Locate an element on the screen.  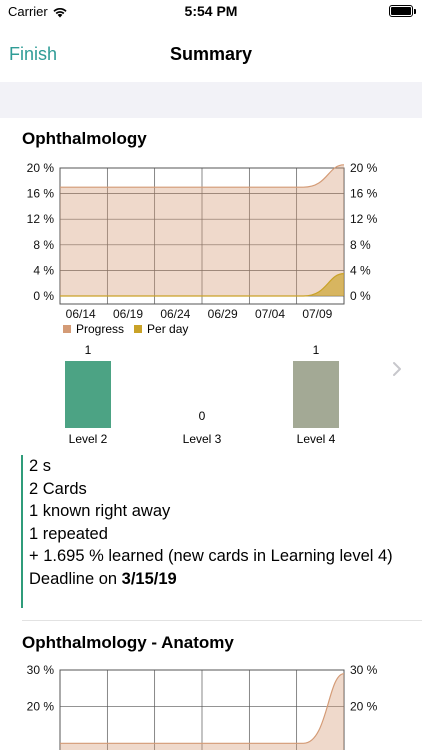
y-tick-label-left: 12 % is located at coordinates (41, 219).